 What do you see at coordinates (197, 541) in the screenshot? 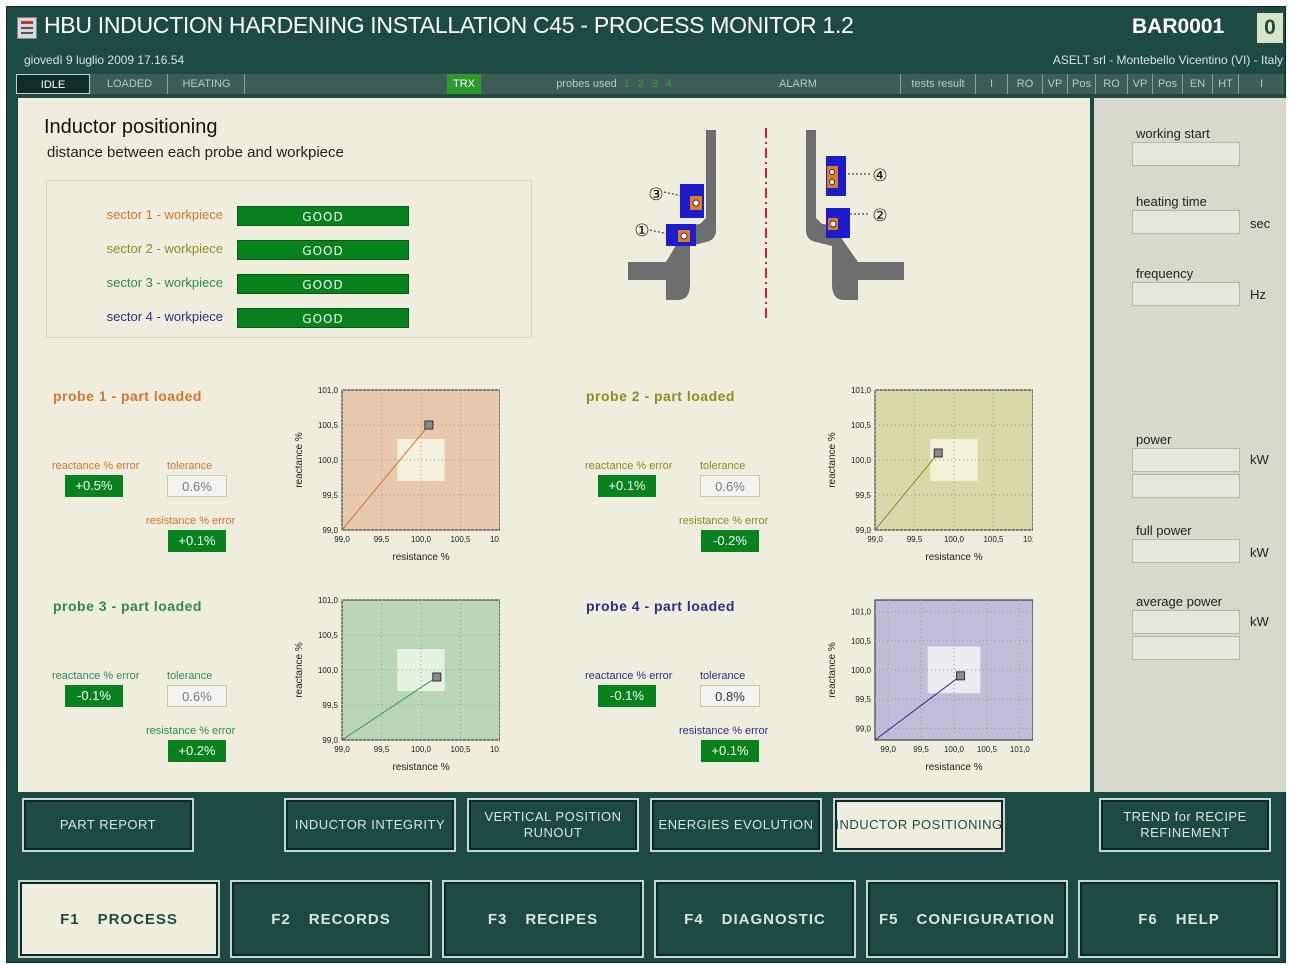
I see `probe-1-resistance-value: +0.1%` at bounding box center [197, 541].